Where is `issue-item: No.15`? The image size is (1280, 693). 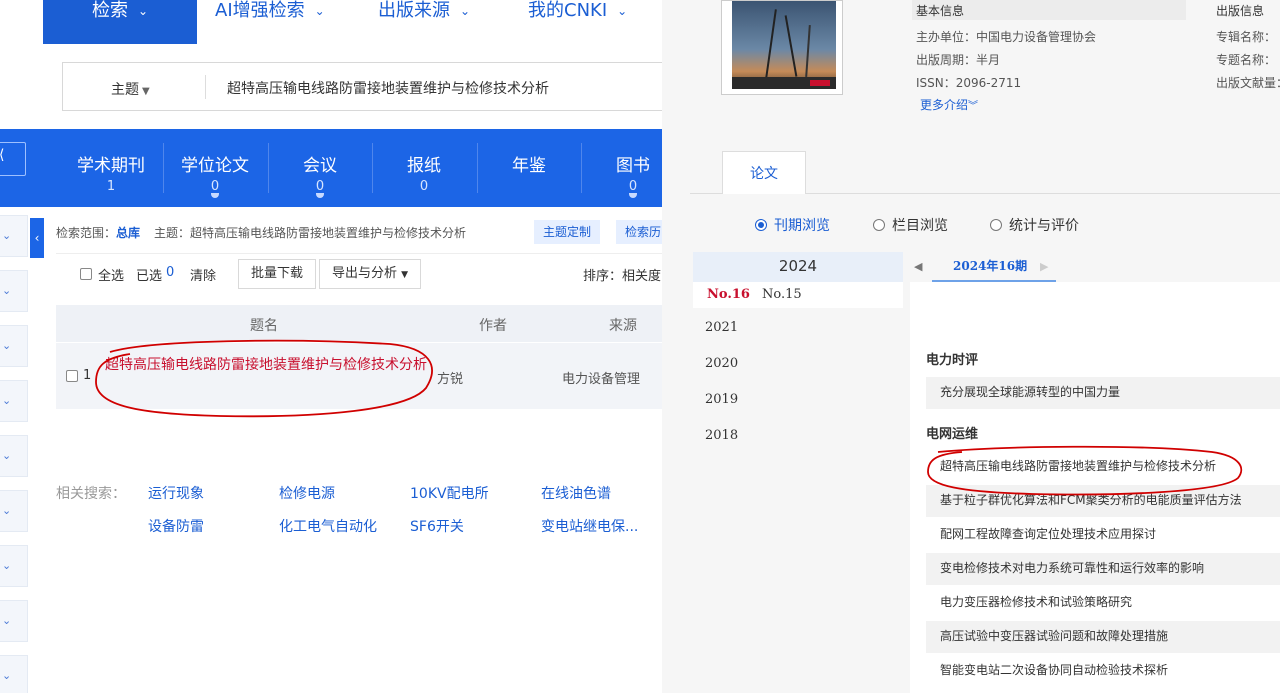 issue-item: No.15 is located at coordinates (782, 294).